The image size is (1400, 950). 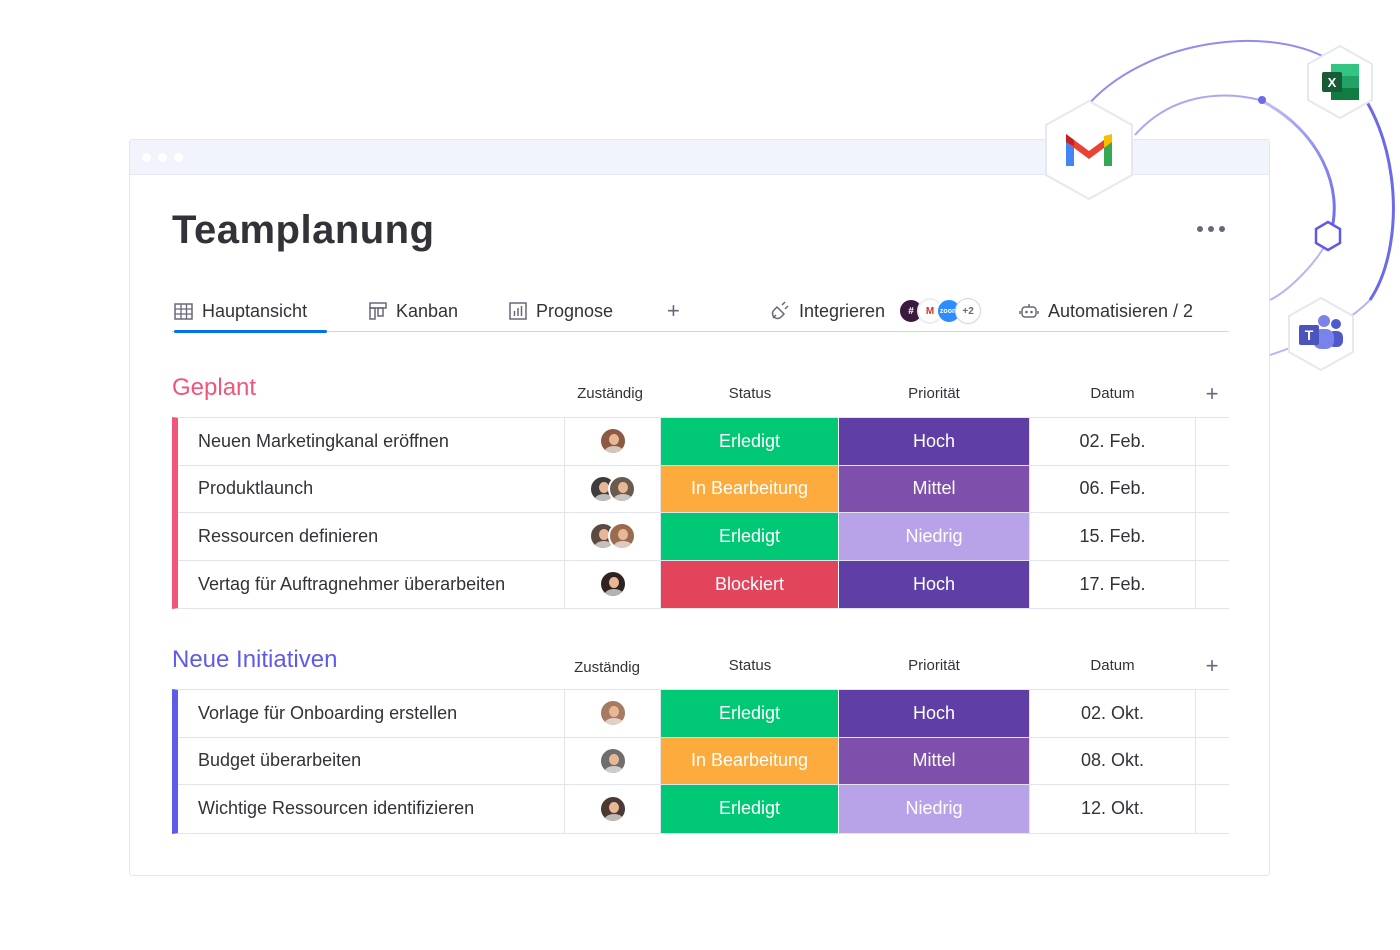 I want to click on chart-icon, so click(x=518, y=311).